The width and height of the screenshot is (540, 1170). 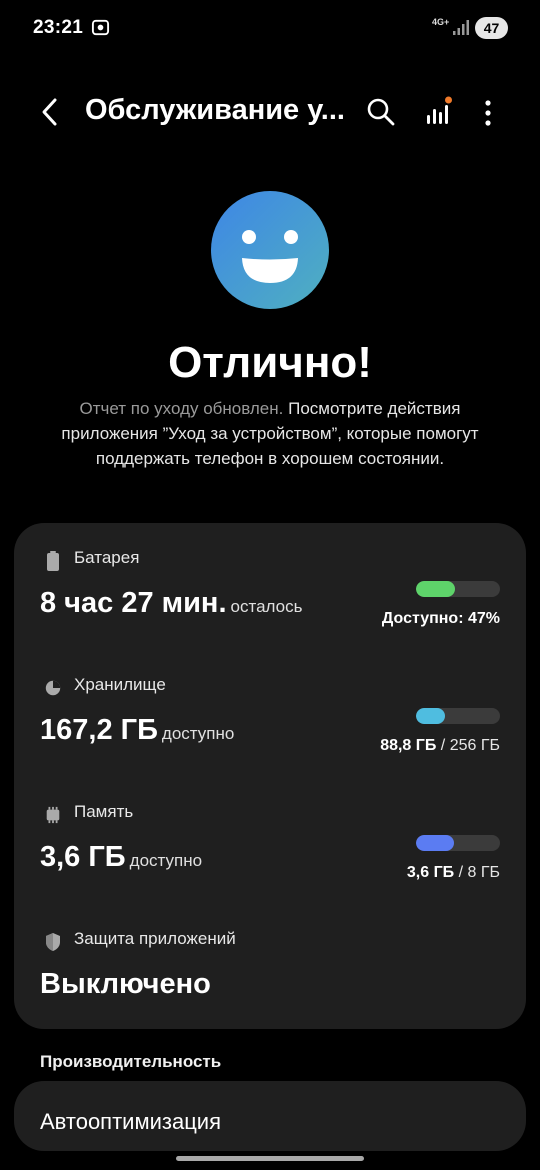 I want to click on storage-progress-bar, so click(x=458, y=716).